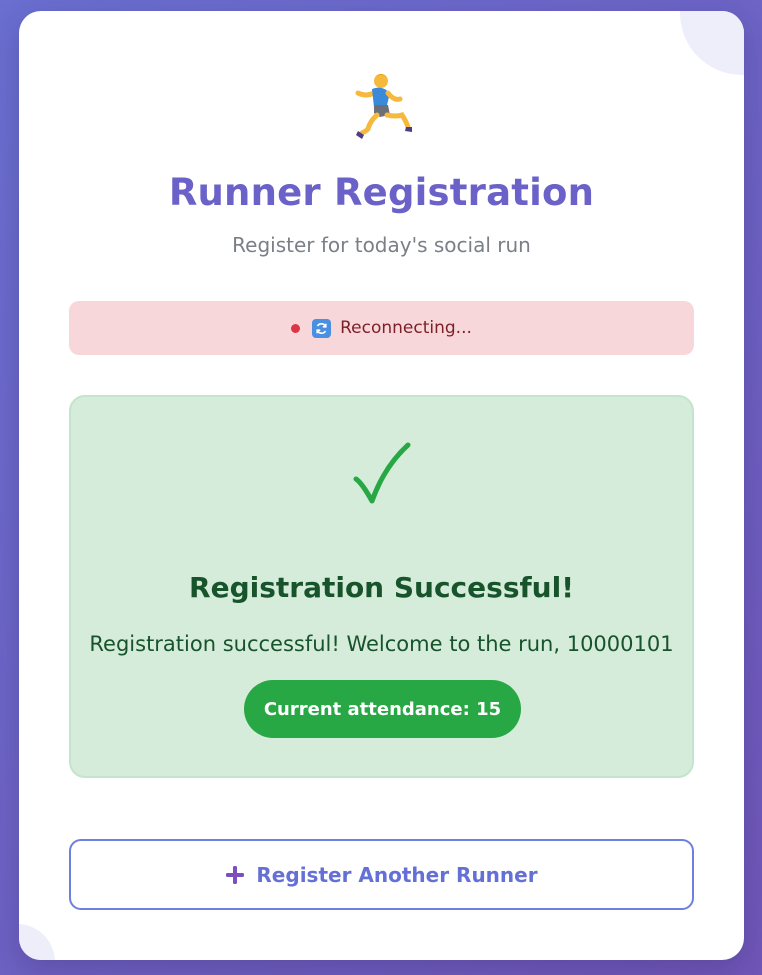  I want to click on page-subtitle: Register for today's social run, so click(381, 245).